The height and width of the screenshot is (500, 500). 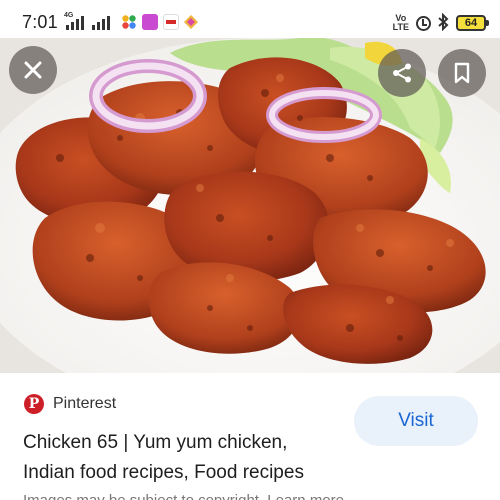 I want to click on source-name: Pinterest, so click(x=85, y=403).